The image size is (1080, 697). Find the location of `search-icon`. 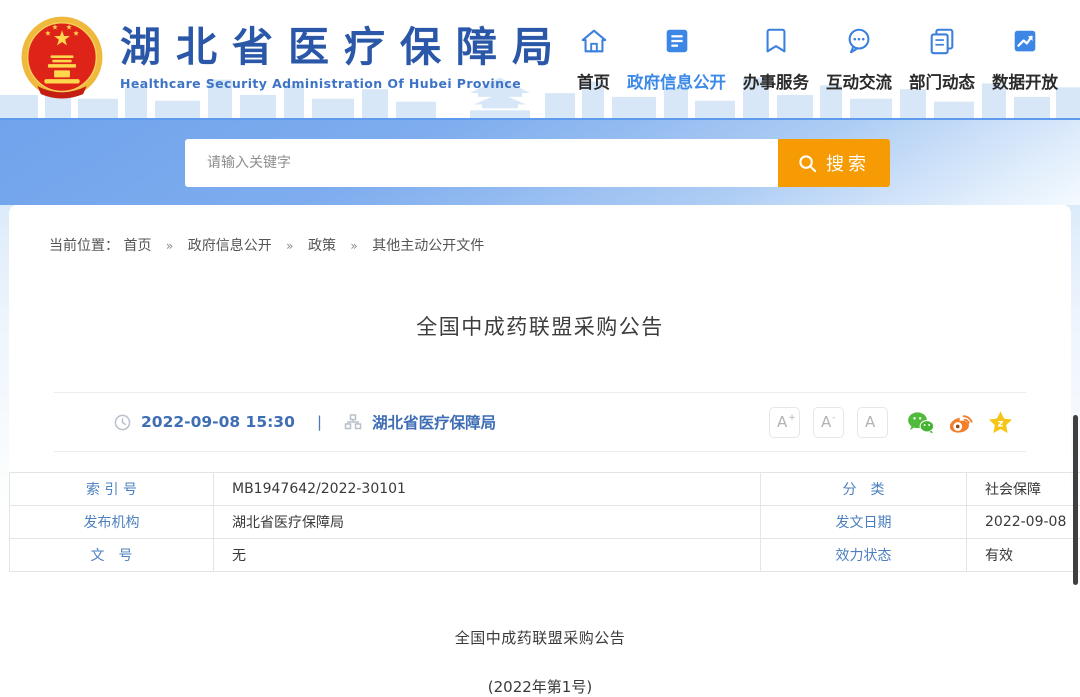

search-icon is located at coordinates (808, 163).